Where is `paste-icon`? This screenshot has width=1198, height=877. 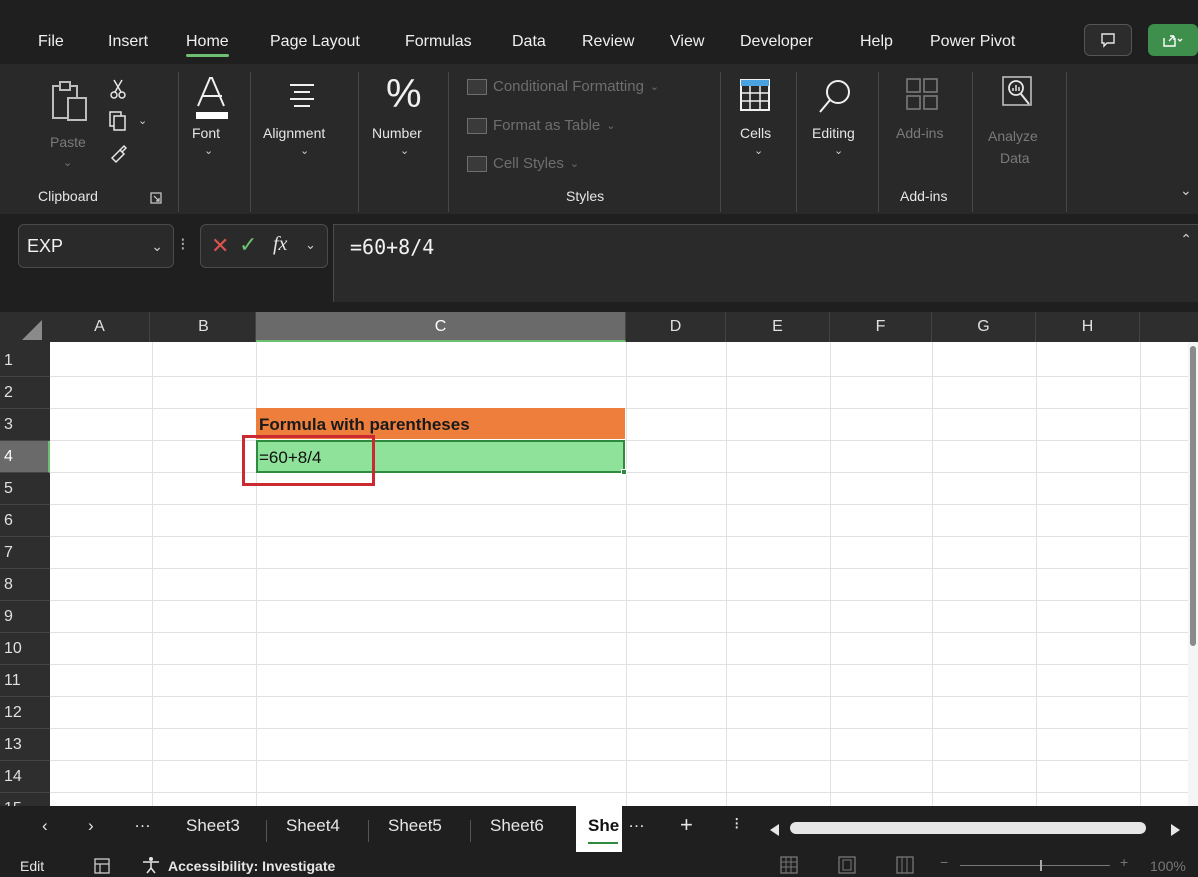
paste-icon is located at coordinates (70, 101).